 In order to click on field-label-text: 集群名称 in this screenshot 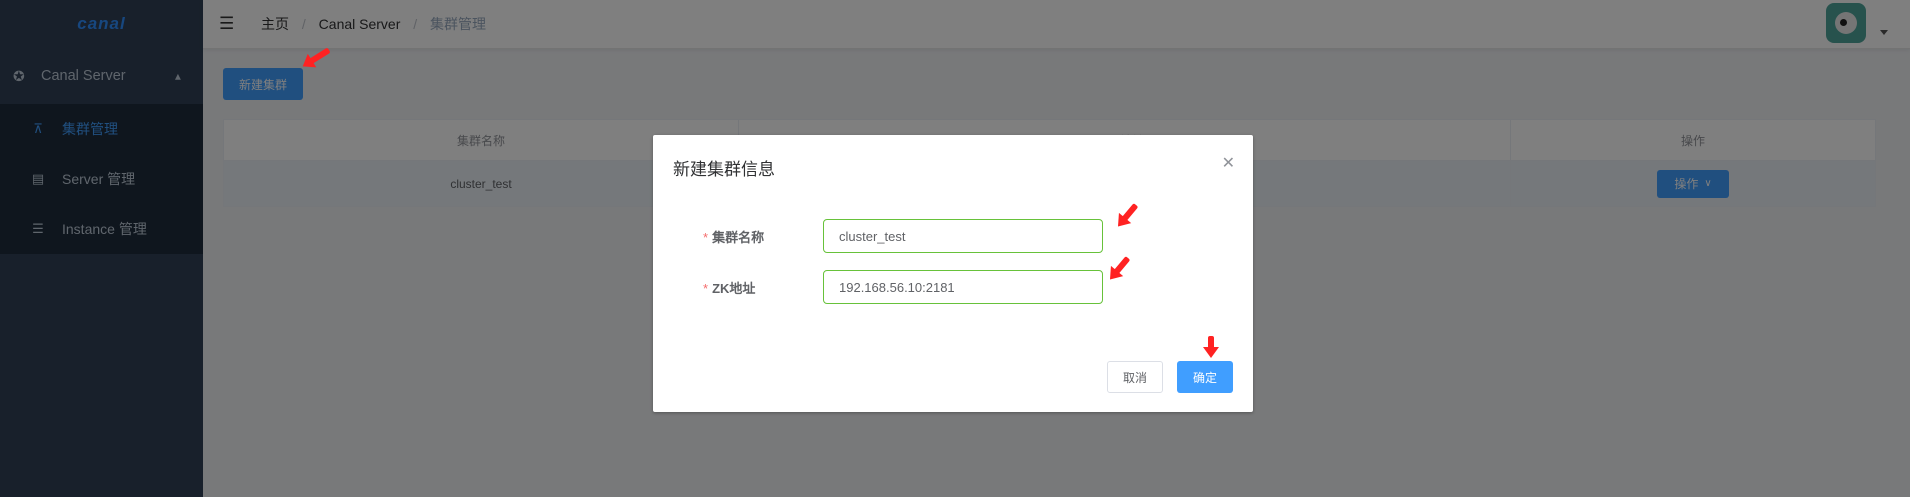, I will do `click(738, 237)`.